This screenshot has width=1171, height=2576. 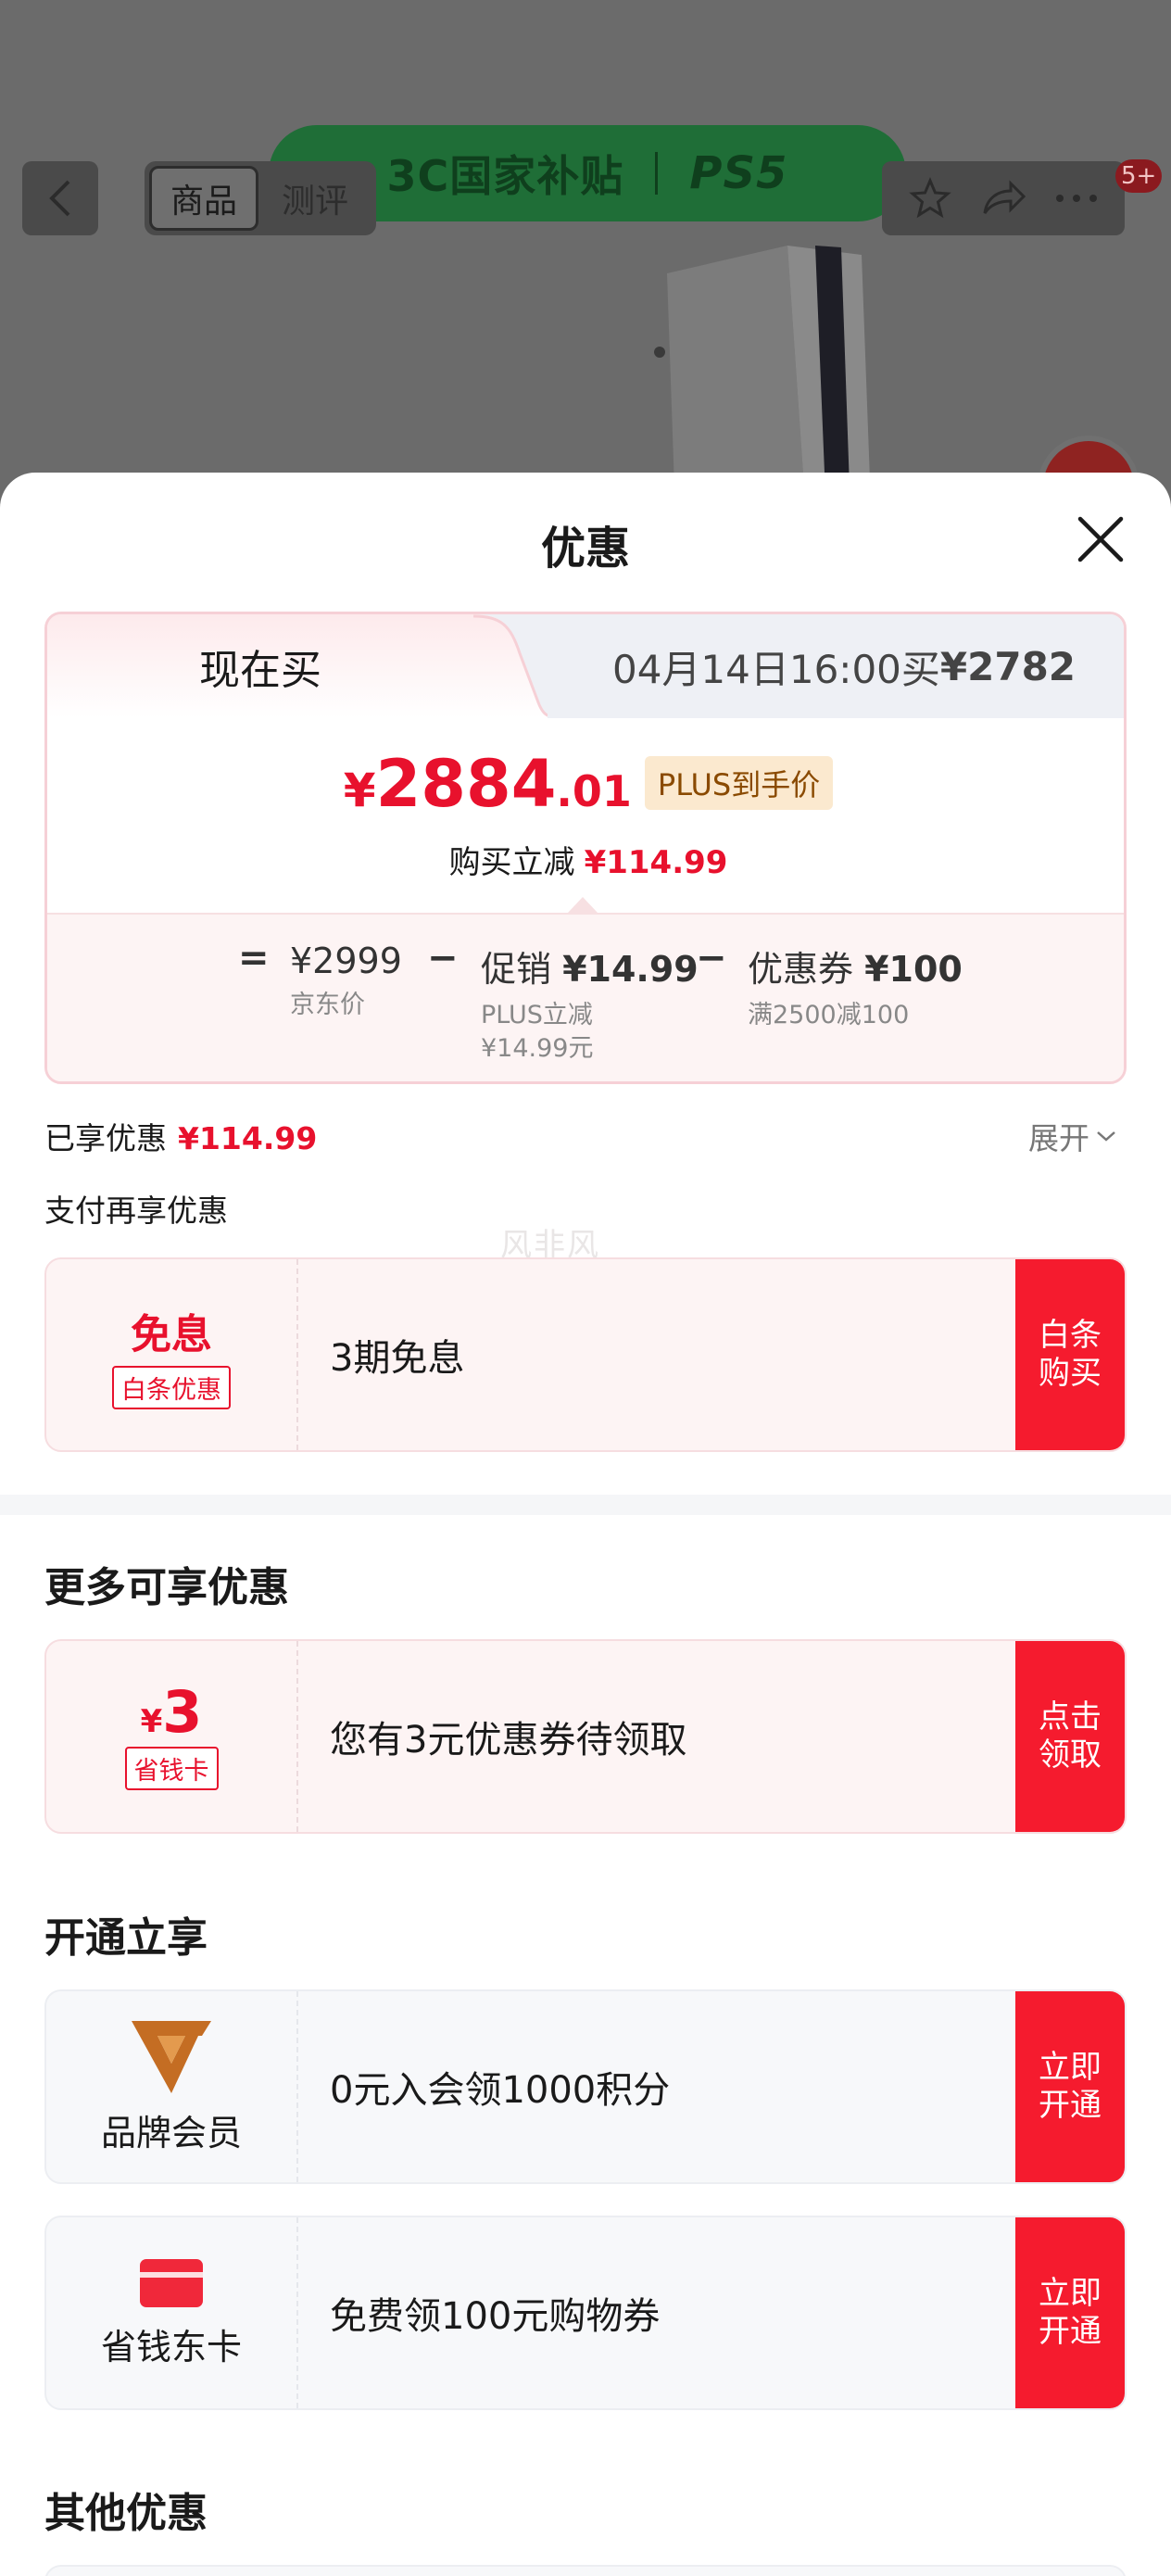 I want to click on coupon-text: 您有3元优惠券待领取, so click(x=509, y=1741).